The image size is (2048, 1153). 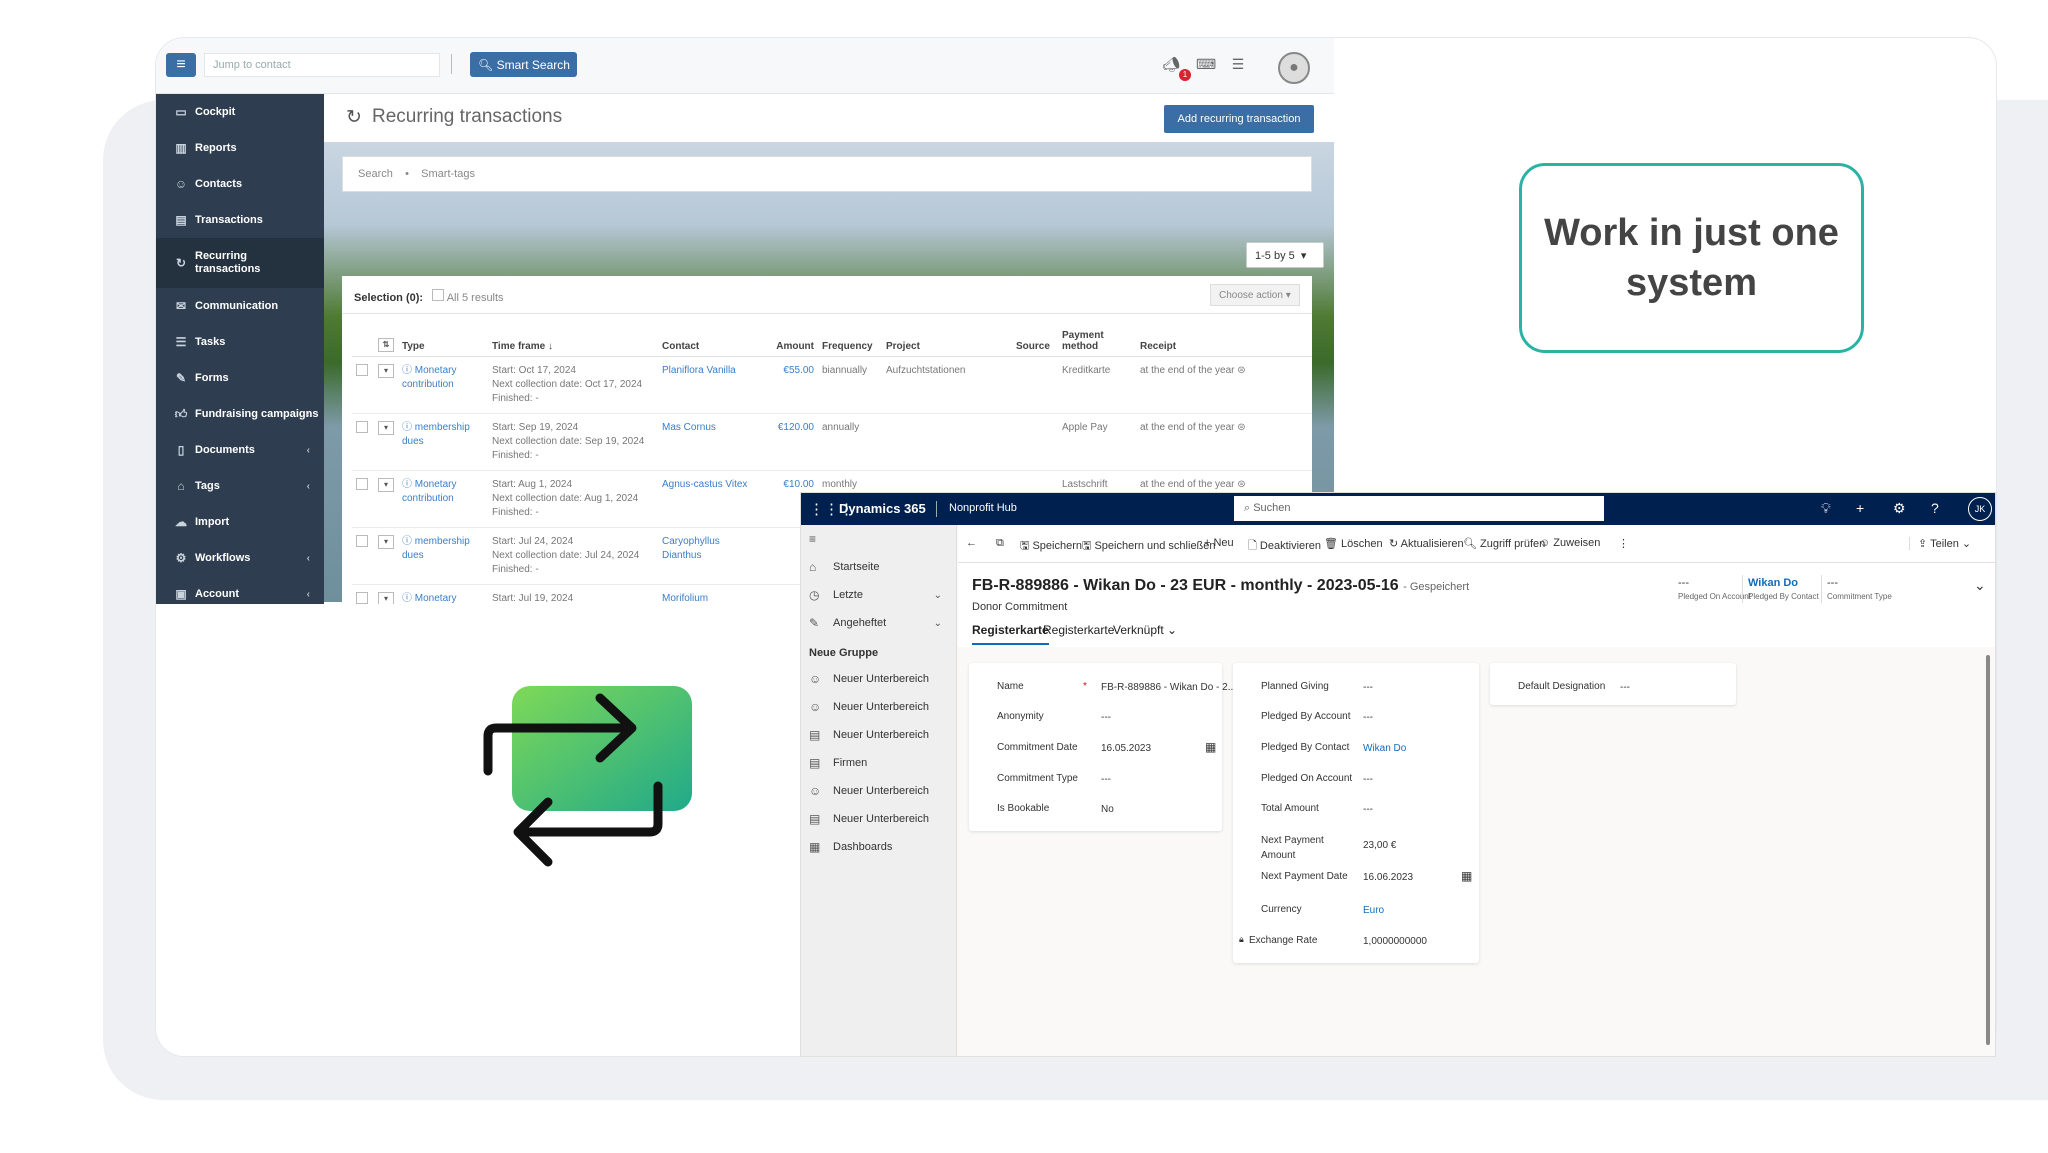 What do you see at coordinates (1149, 546) in the screenshot?
I see `save-and-close-button: 🖫︎ Speichern und schließen` at bounding box center [1149, 546].